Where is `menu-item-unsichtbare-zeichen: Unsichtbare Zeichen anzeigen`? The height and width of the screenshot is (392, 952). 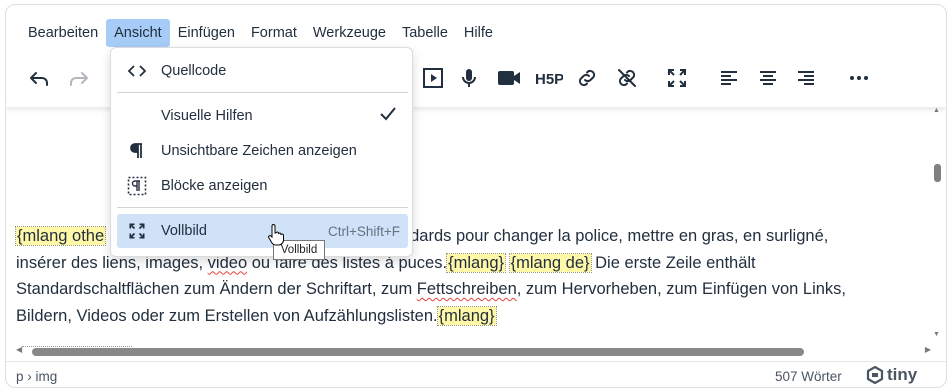 menu-item-unsichtbare-zeichen: Unsichtbare Zeichen anzeigen is located at coordinates (262, 151).